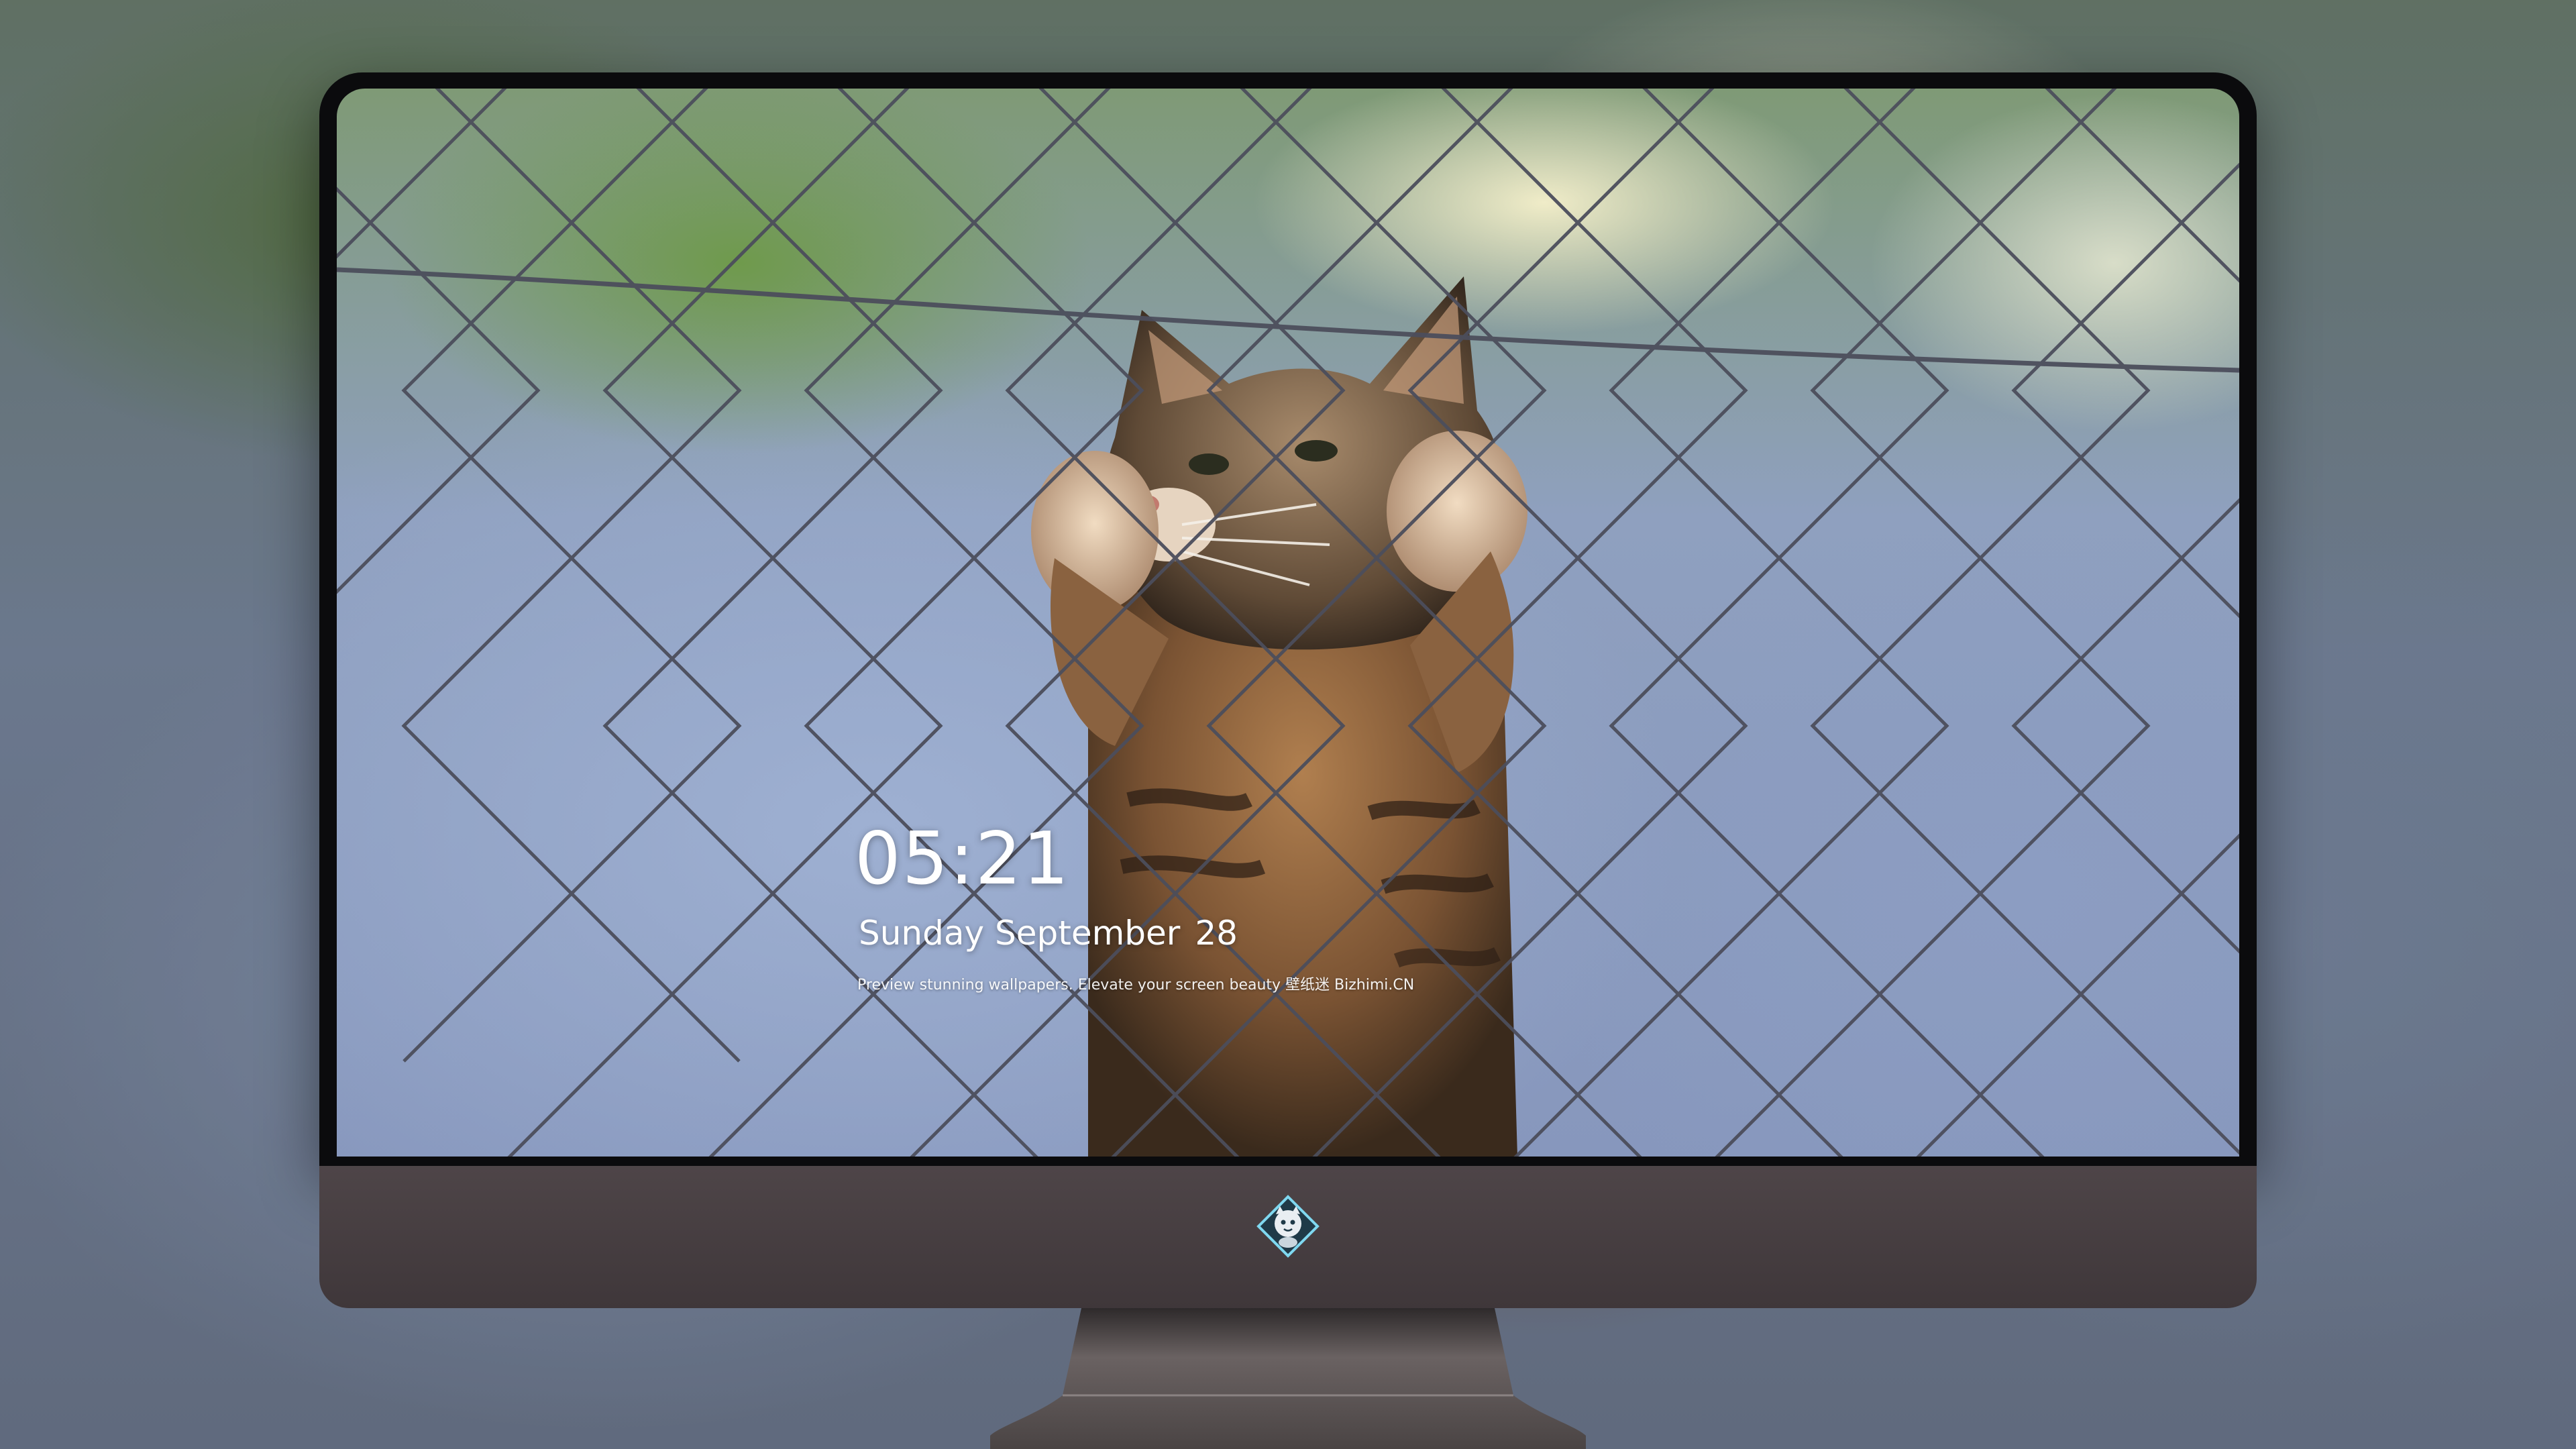 The height and width of the screenshot is (1449, 2576). I want to click on lockscreen-date: Sunday September 28, so click(1048, 933).